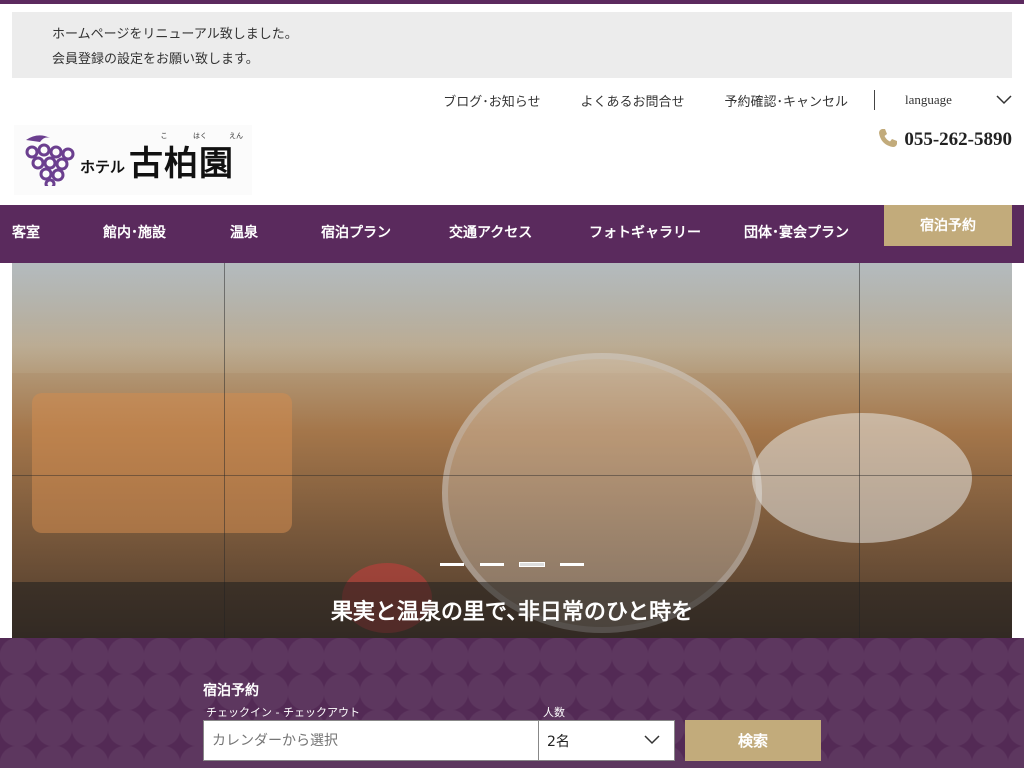  What do you see at coordinates (796, 233) in the screenshot?
I see `nav-group-banquet: 団体･宴会プラン` at bounding box center [796, 233].